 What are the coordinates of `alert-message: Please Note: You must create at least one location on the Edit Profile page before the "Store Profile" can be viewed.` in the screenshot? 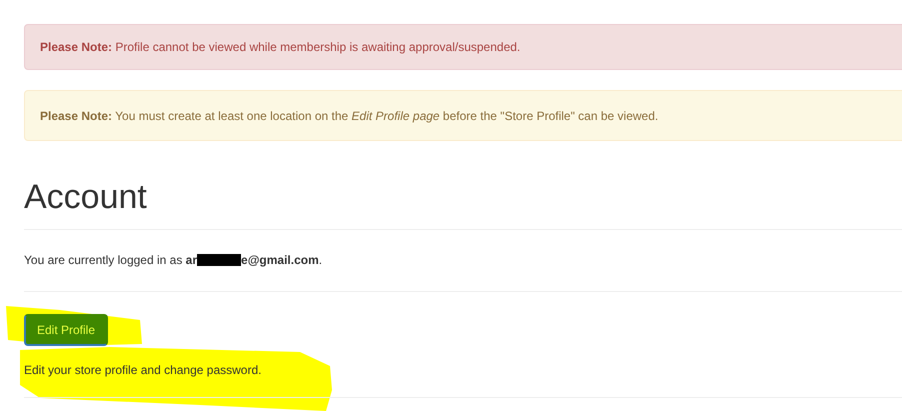 It's located at (349, 115).